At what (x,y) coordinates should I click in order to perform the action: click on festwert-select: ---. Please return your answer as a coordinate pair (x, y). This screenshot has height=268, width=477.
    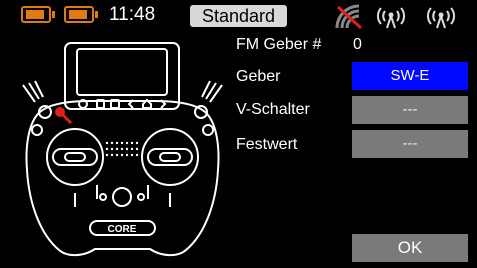
    Looking at the image, I should click on (410, 144).